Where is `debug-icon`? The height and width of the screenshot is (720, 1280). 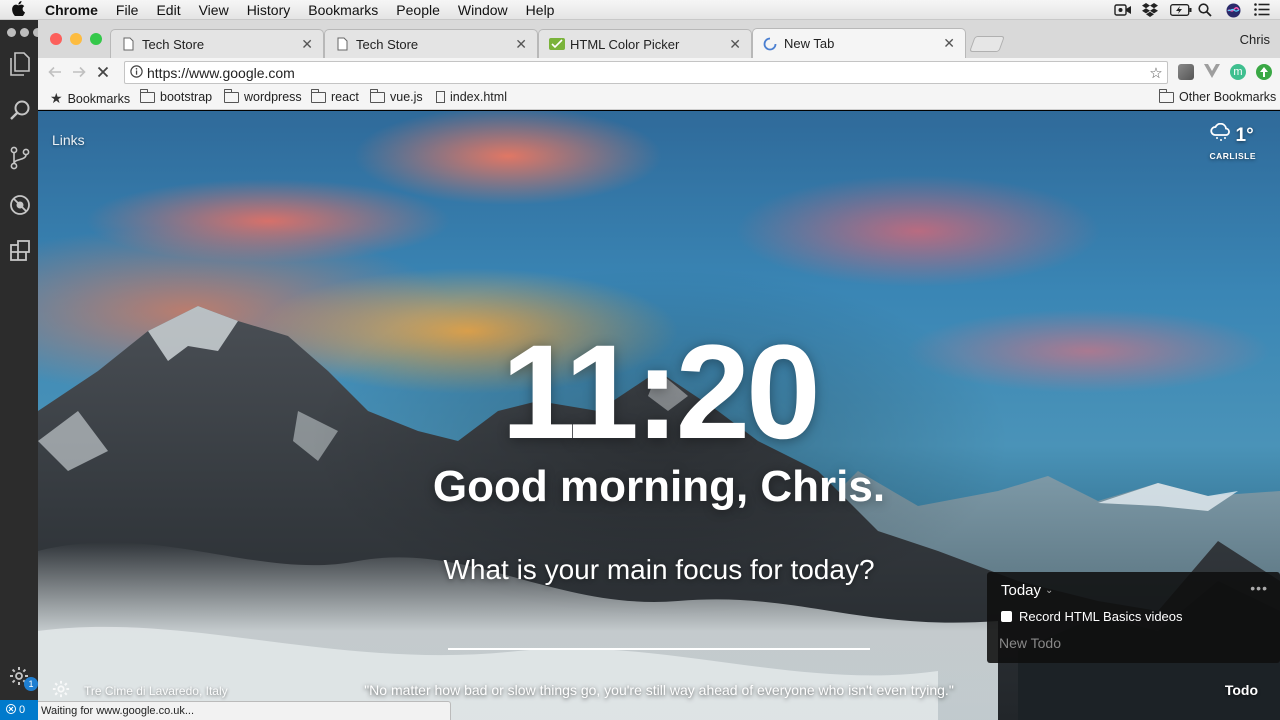
debug-icon is located at coordinates (20, 205).